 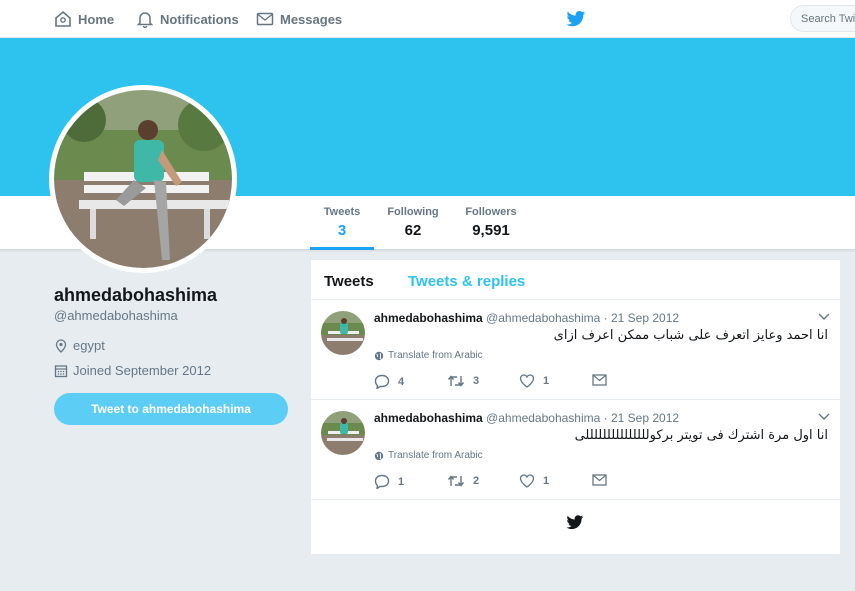 What do you see at coordinates (349, 281) in the screenshot?
I see `tab-tweets: Tweets` at bounding box center [349, 281].